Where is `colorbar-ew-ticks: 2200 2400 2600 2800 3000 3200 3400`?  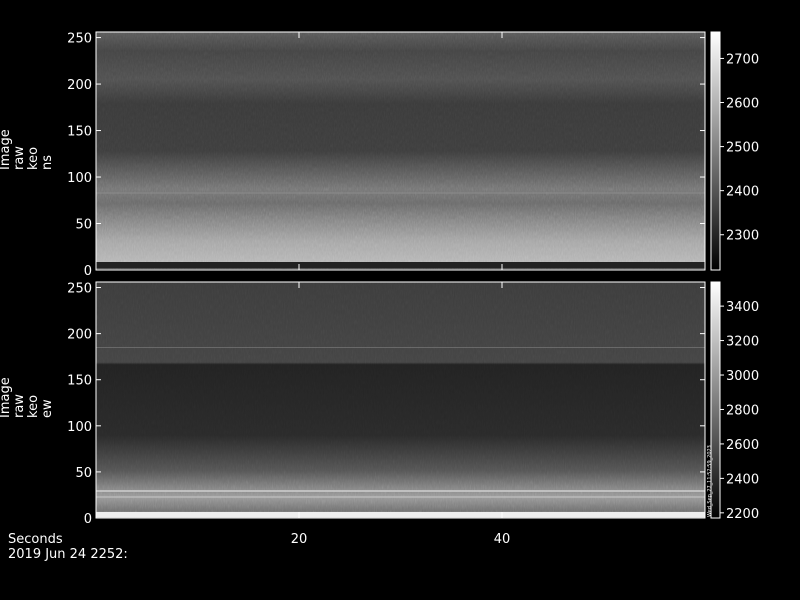 colorbar-ew-ticks: 2200 2400 2600 2800 3000 3200 3400 is located at coordinates (739, 411).